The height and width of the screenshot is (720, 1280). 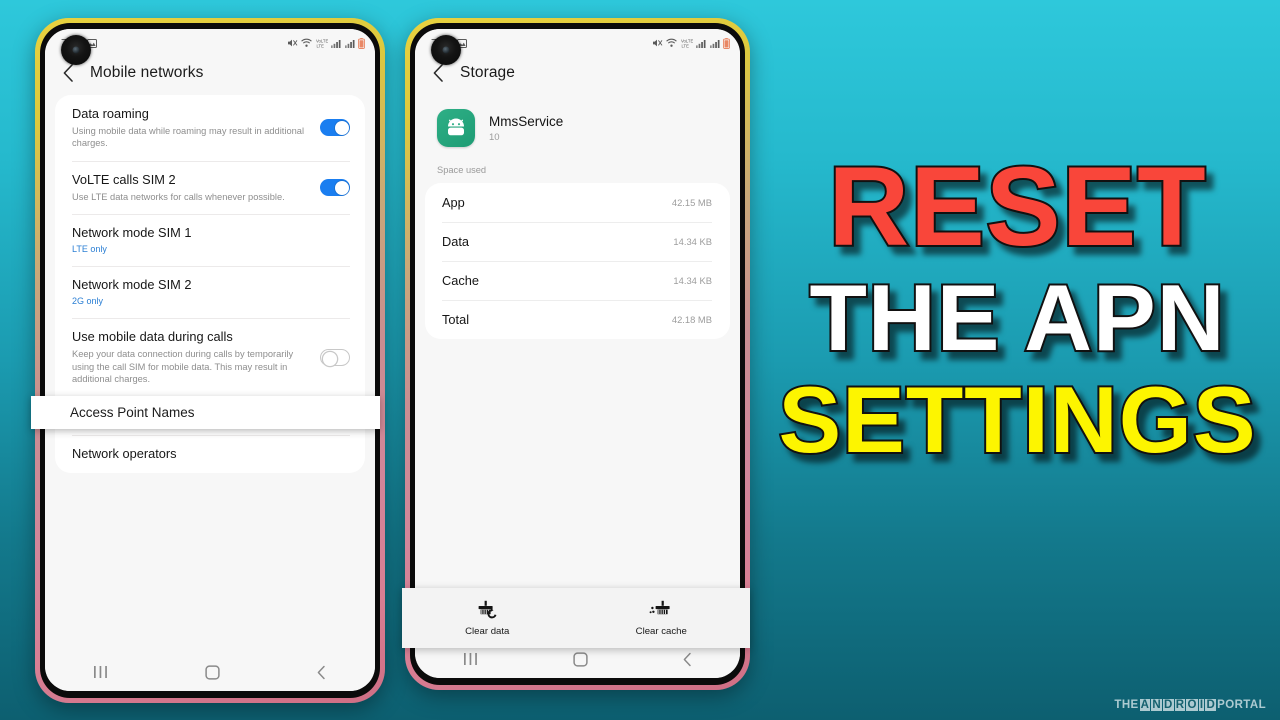 What do you see at coordinates (1241, 705) in the screenshot?
I see `watermark-suffix: PORTAL` at bounding box center [1241, 705].